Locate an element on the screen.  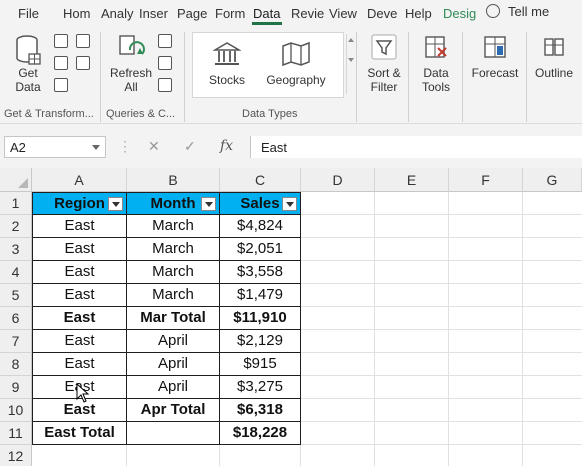
recent-sources-icon is located at coordinates (83, 41).